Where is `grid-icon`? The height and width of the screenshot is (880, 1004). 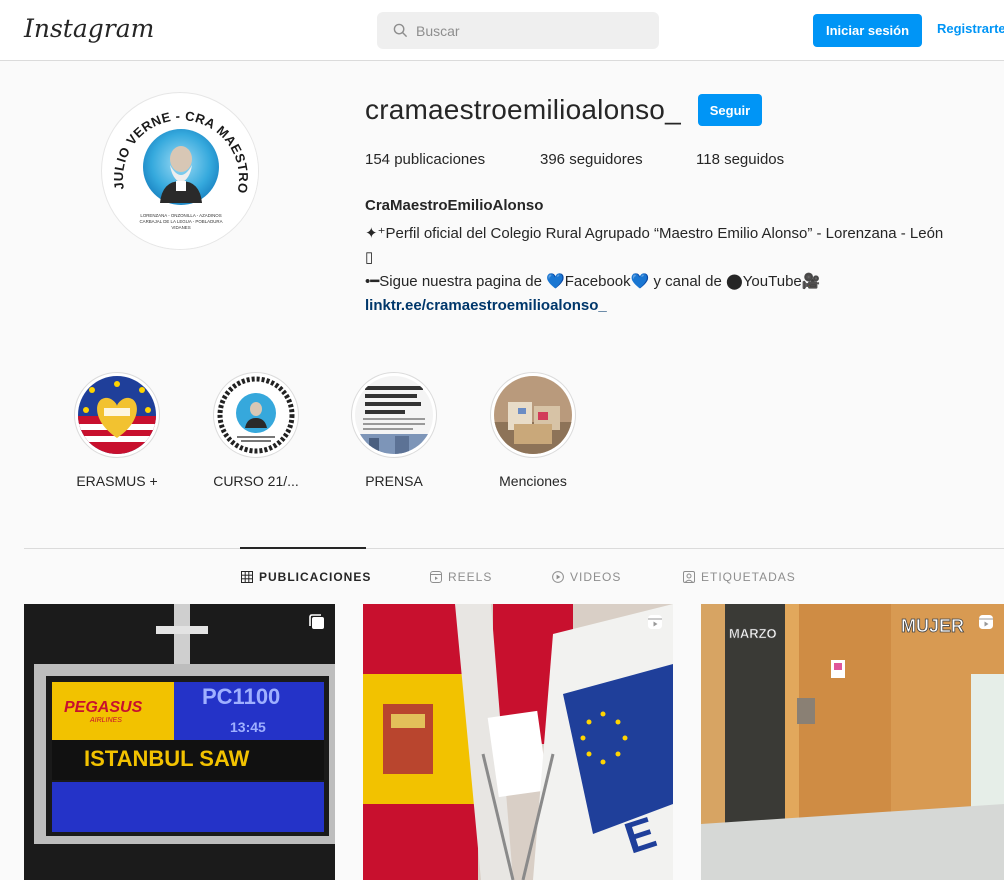 grid-icon is located at coordinates (247, 577).